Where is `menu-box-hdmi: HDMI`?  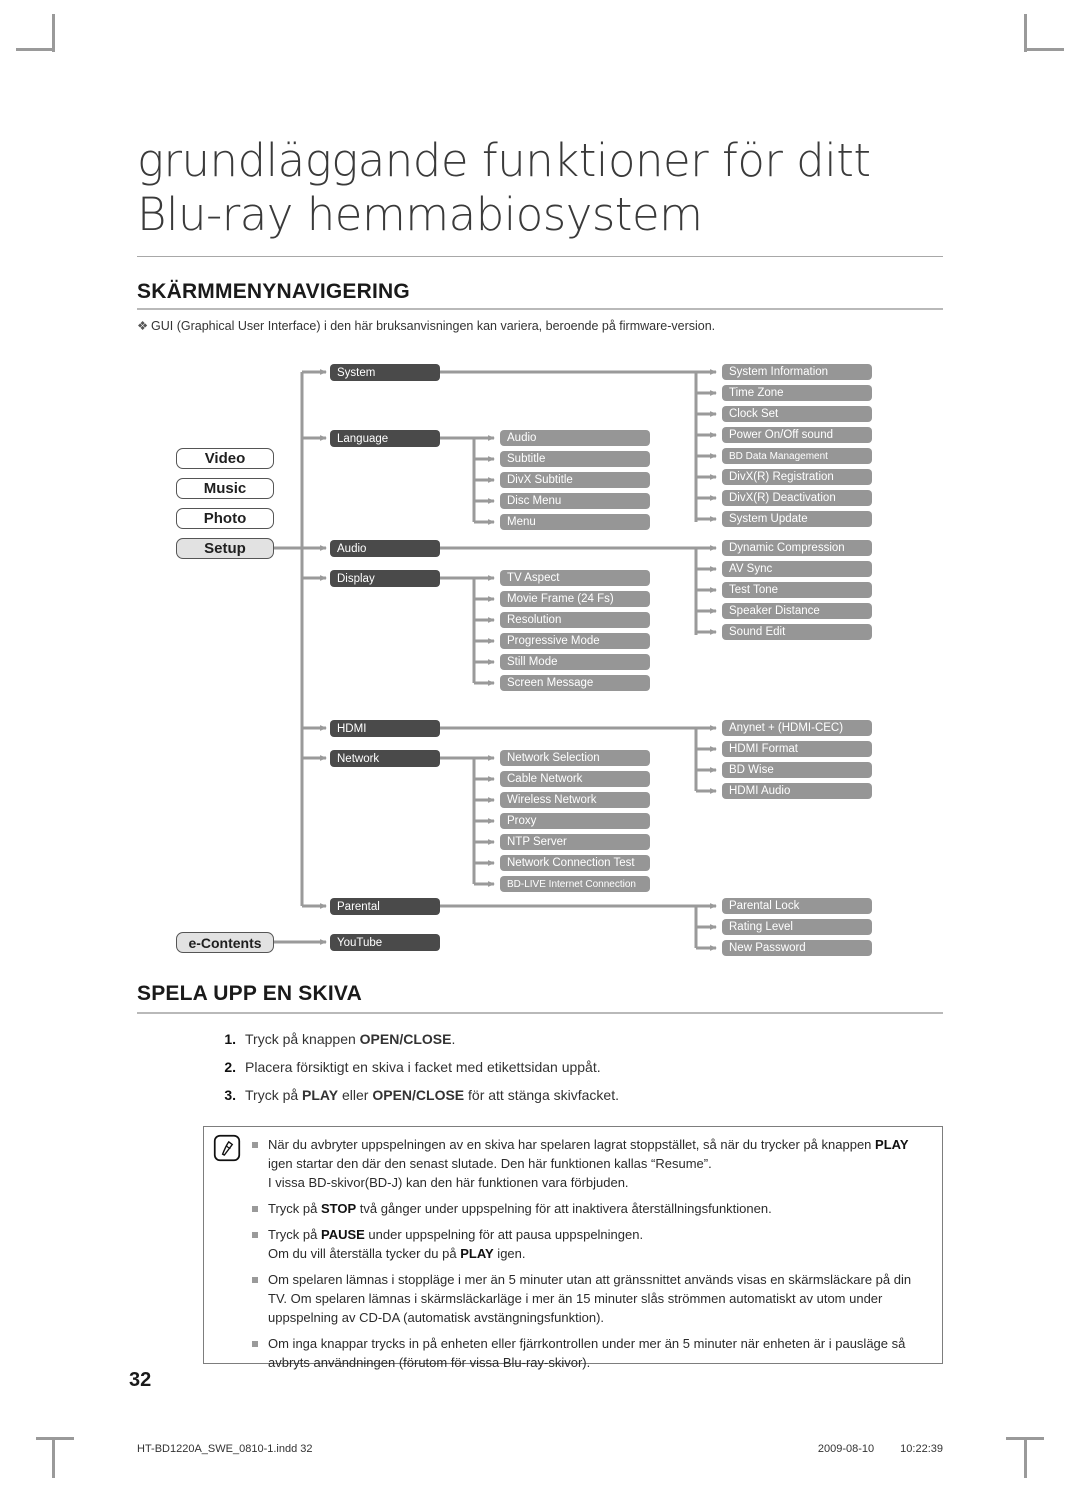
menu-box-hdmi: HDMI is located at coordinates (385, 728).